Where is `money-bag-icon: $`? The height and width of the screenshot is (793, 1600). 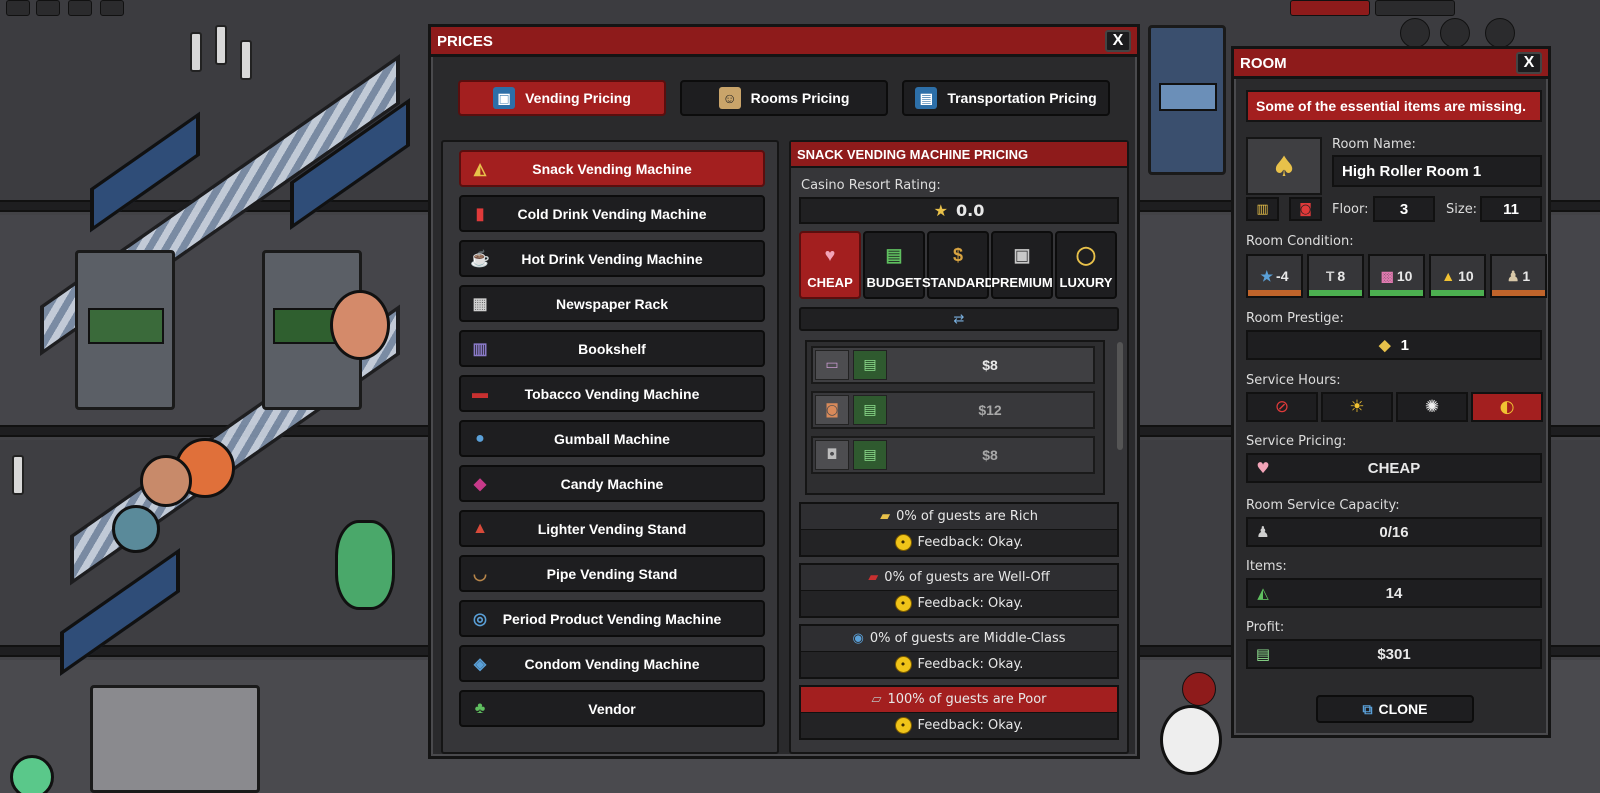 money-bag-icon: $ is located at coordinates (957, 255).